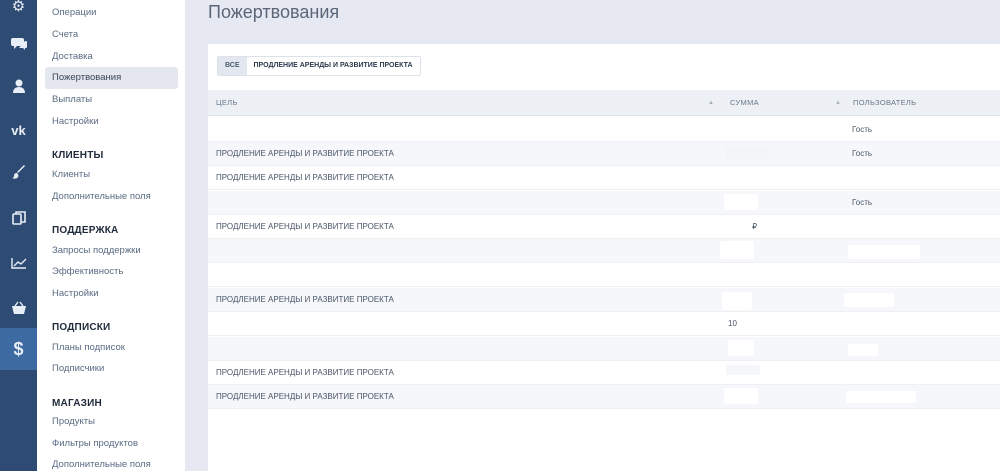 The image size is (1000, 471). I want to click on tab-all: ВСЕ, so click(232, 66).